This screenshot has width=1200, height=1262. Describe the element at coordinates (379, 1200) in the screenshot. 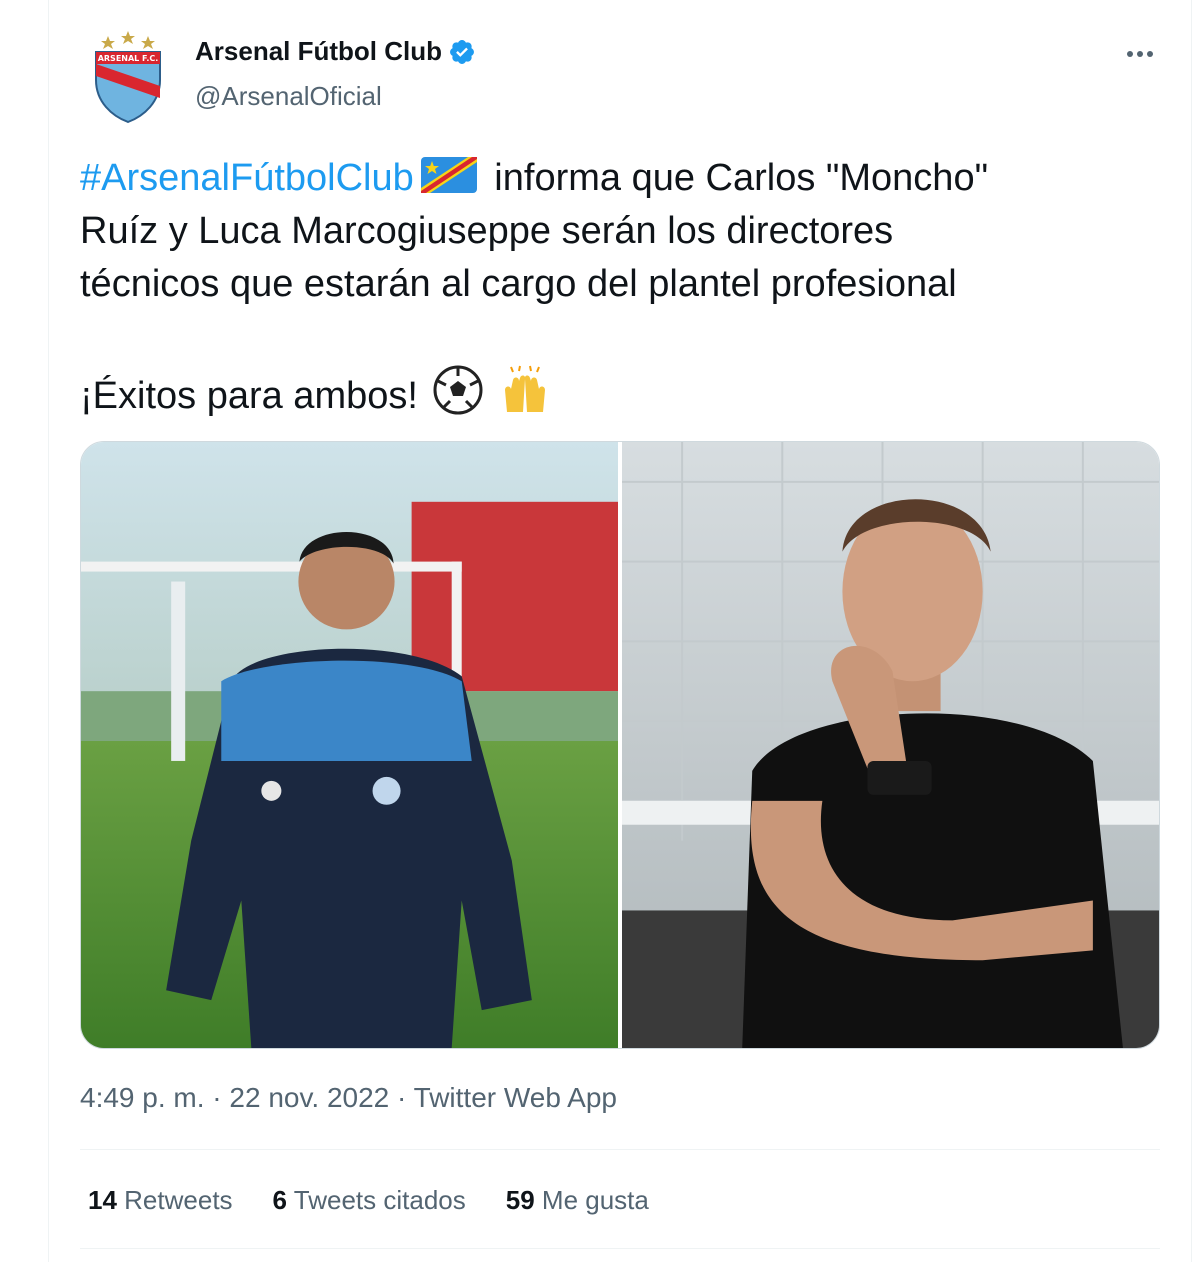

I see `quotes-label: Tweets citados` at that location.